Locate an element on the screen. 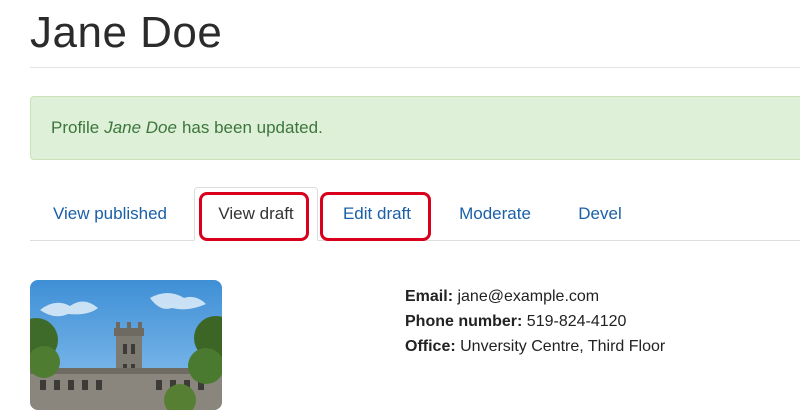  phone-value: 519-824-4120 is located at coordinates (576, 321).